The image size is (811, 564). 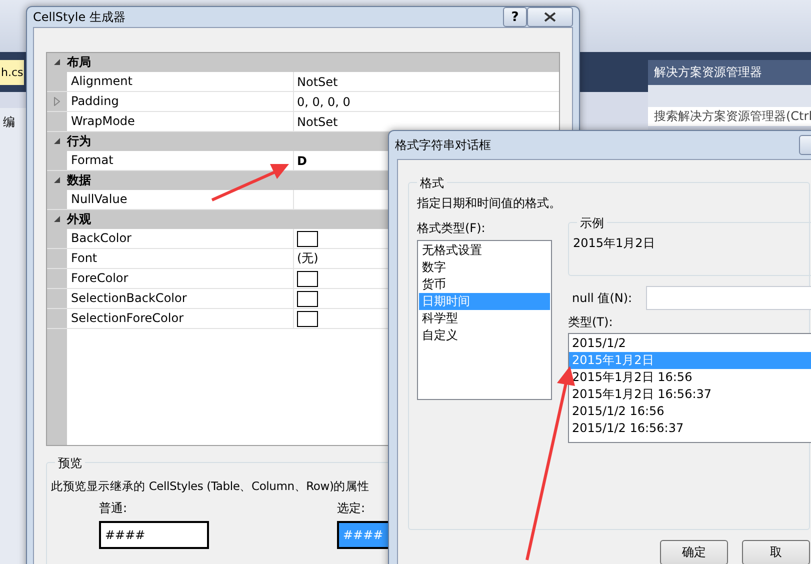 What do you see at coordinates (432, 183) in the screenshot?
I see `group-title: 格式` at bounding box center [432, 183].